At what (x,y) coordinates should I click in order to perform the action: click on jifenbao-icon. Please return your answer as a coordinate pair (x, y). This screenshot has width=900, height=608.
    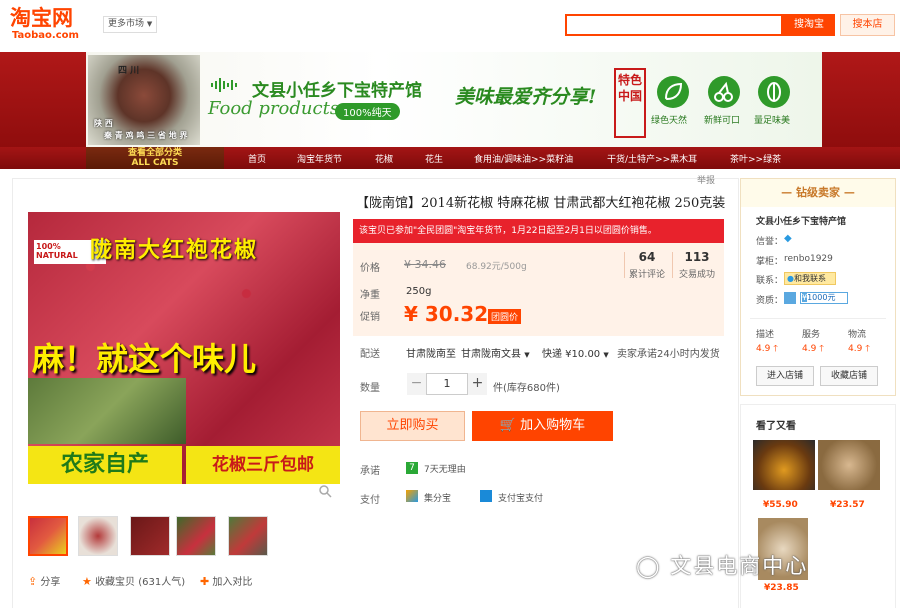
    Looking at the image, I should click on (412, 496).